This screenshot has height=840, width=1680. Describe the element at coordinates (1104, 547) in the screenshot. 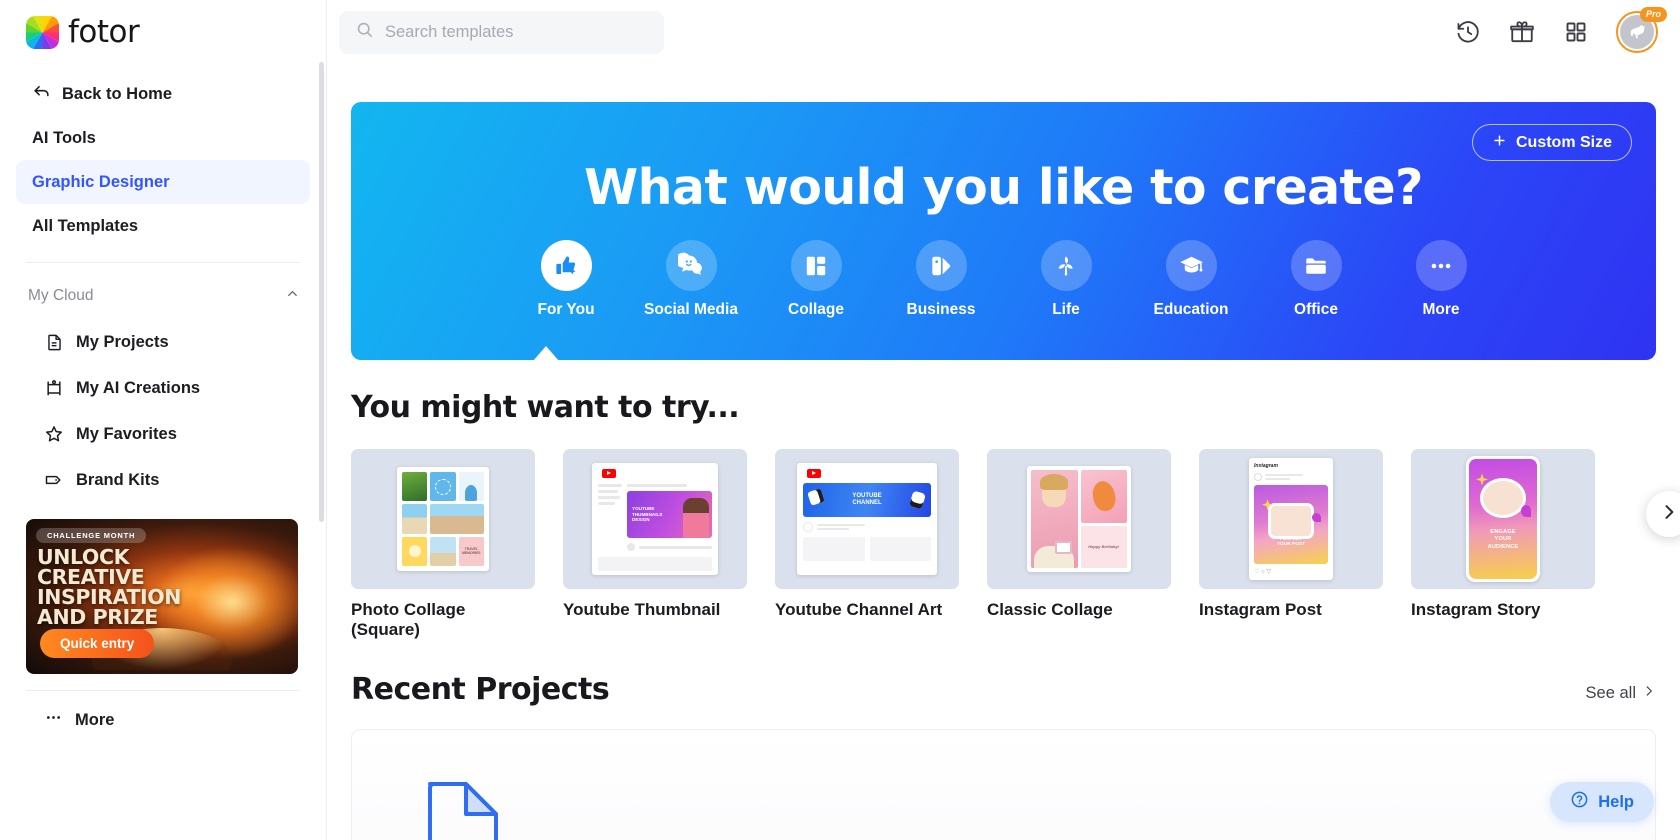

I see `classic-collage-caption: Happy Birthday!` at that location.